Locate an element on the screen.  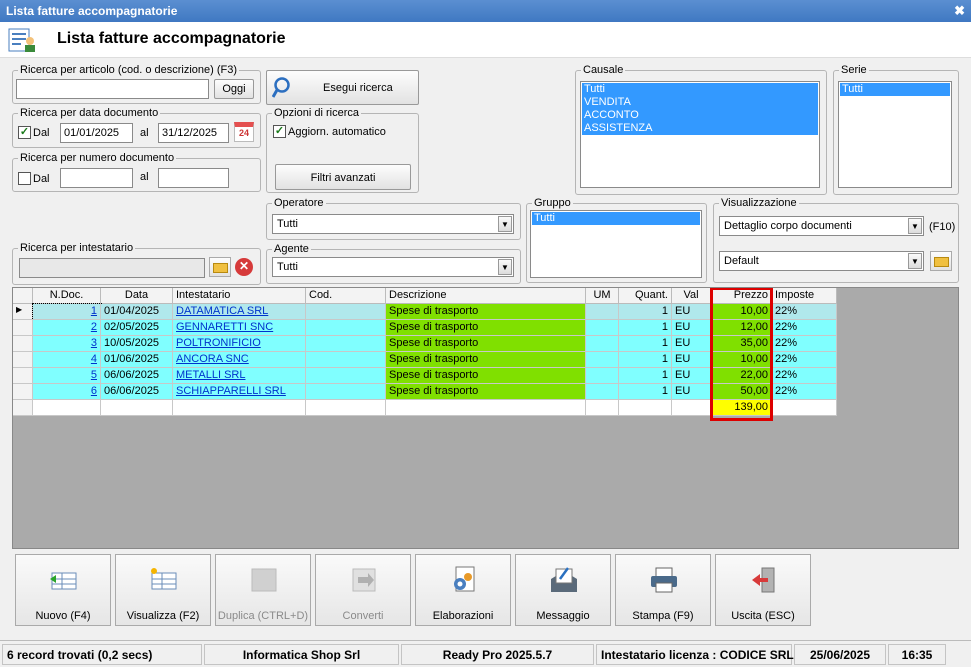
agente-select: Tutti ▼ is located at coordinates (393, 267).